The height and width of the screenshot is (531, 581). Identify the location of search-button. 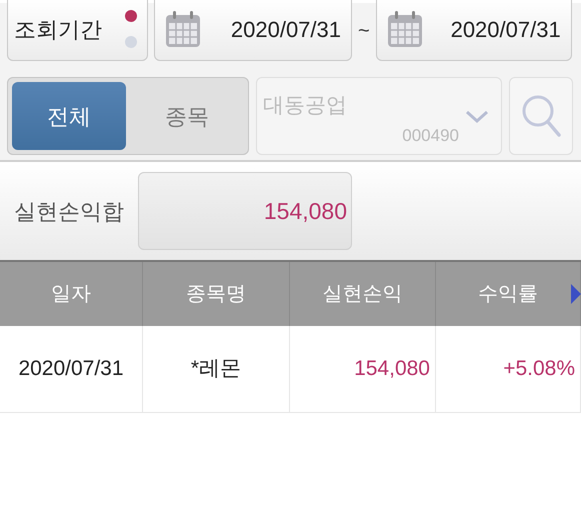
(541, 116).